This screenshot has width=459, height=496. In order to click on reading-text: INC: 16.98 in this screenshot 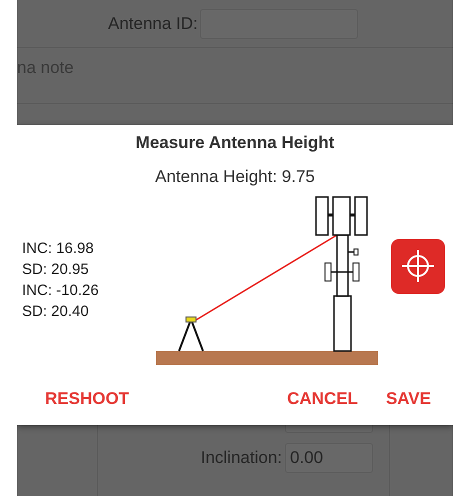, I will do `click(58, 248)`.